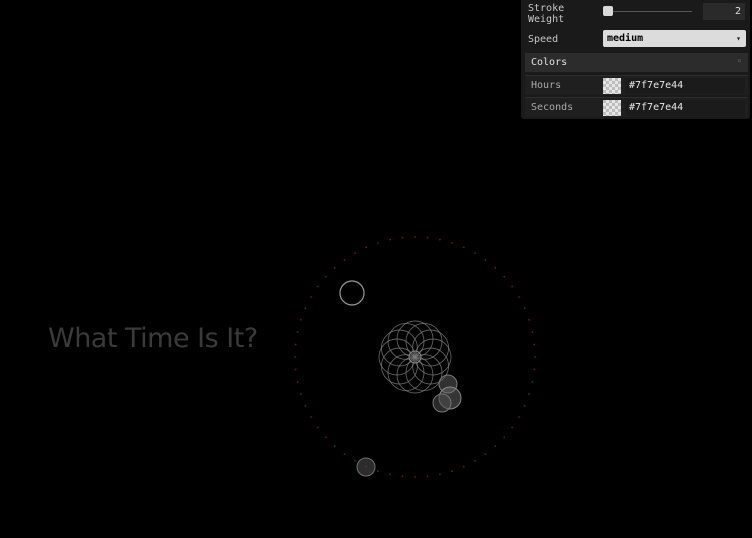  I want to click on collapse-icon: ◦, so click(739, 62).